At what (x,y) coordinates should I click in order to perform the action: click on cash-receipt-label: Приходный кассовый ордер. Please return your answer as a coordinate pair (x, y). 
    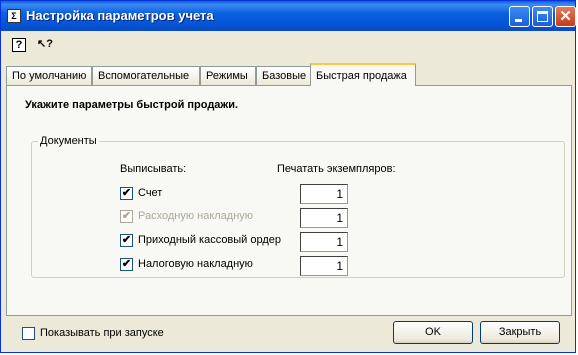
    Looking at the image, I should click on (210, 240).